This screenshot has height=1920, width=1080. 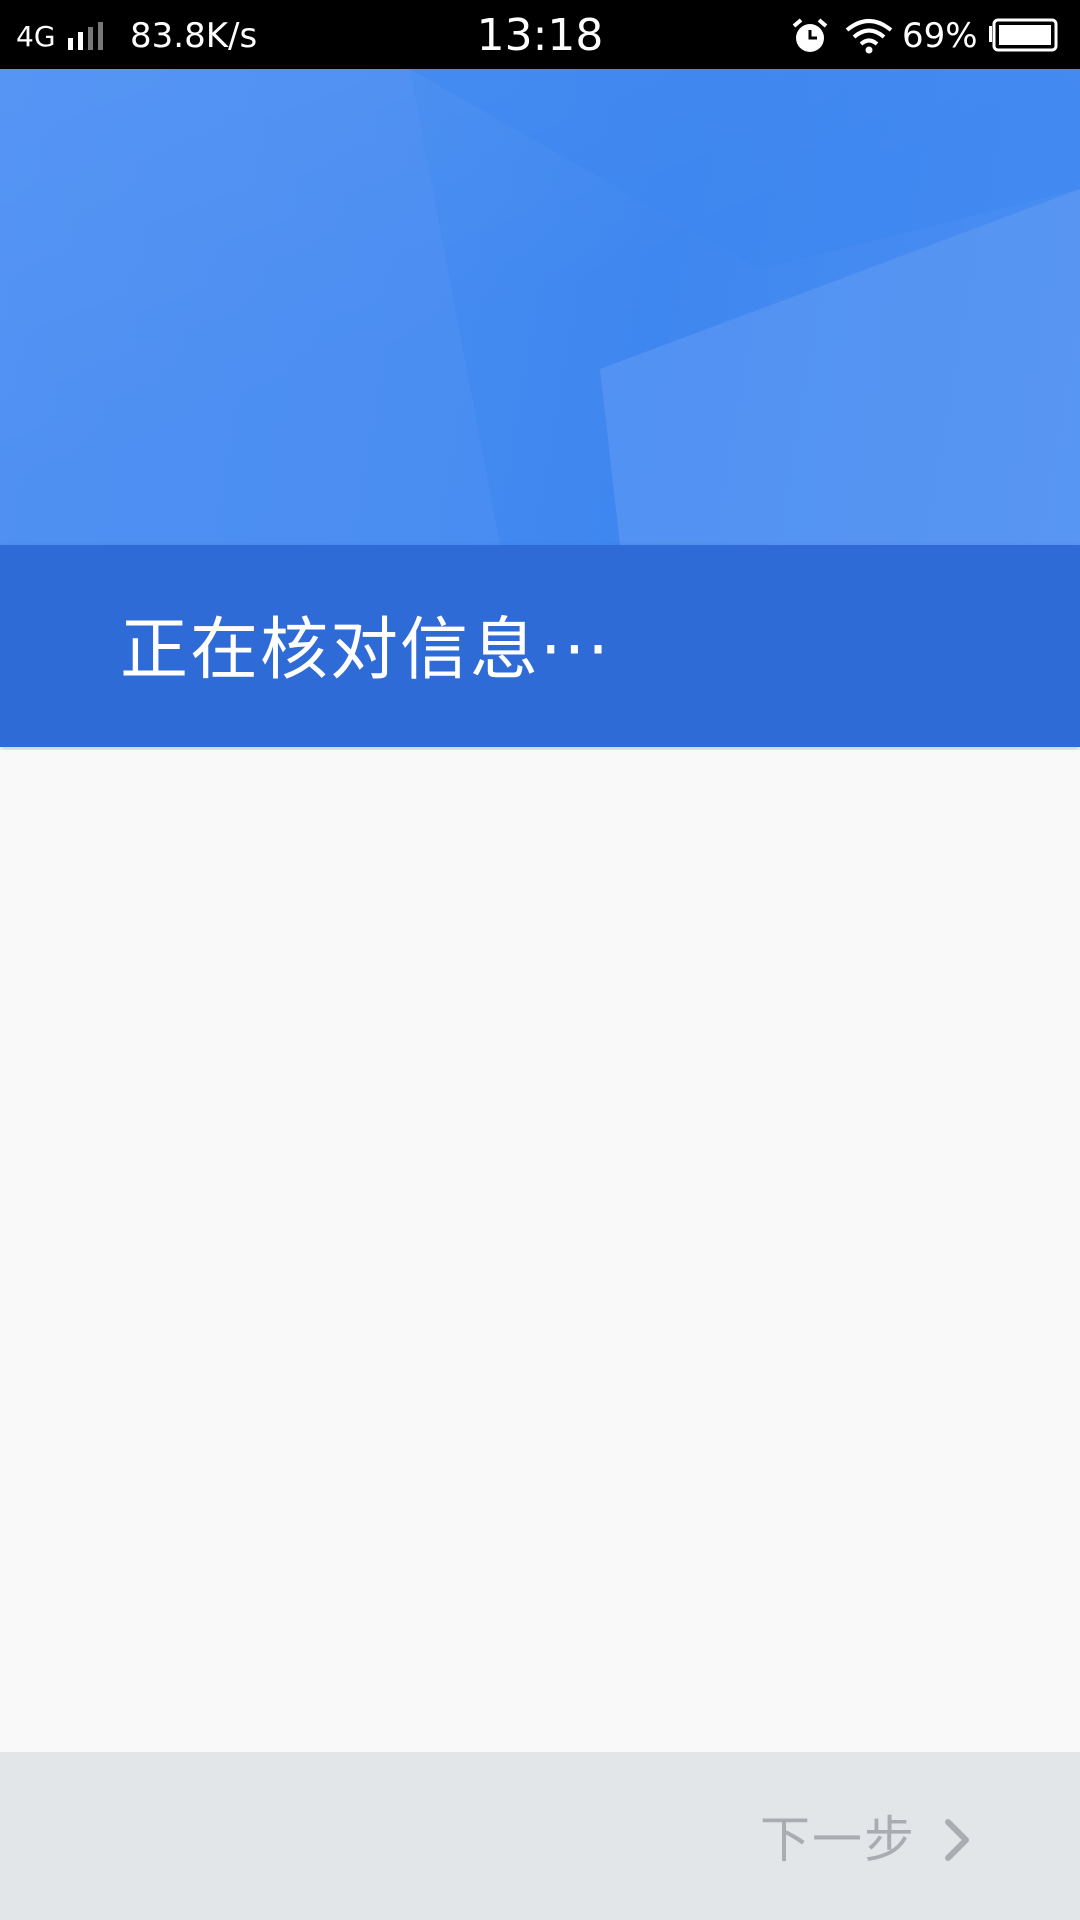 What do you see at coordinates (869, 36) in the screenshot?
I see `wifi-icon` at bounding box center [869, 36].